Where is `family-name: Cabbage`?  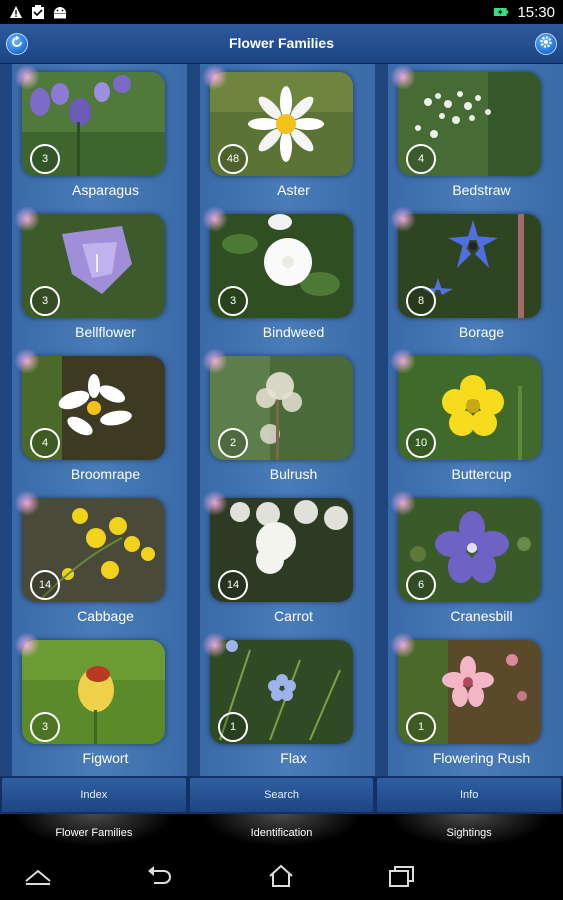
family-name: Cabbage is located at coordinates (105, 616).